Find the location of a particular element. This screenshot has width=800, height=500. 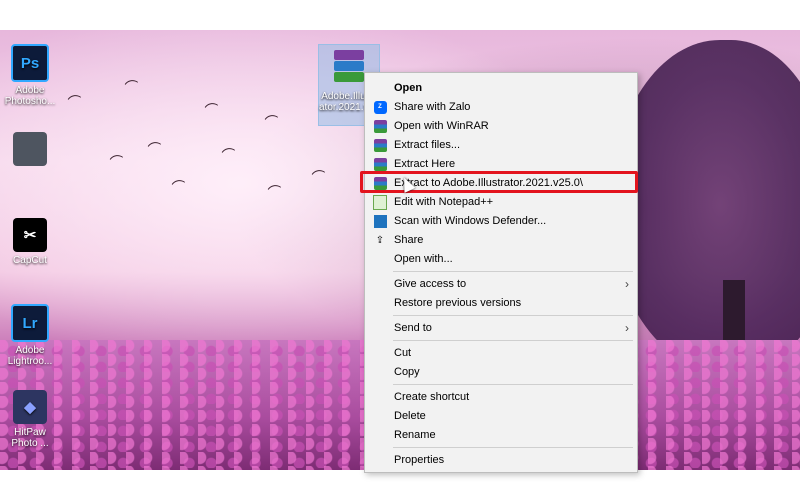

menu-item-edit-with-notepadpp: Edit with Notepad++ is located at coordinates (501, 202).